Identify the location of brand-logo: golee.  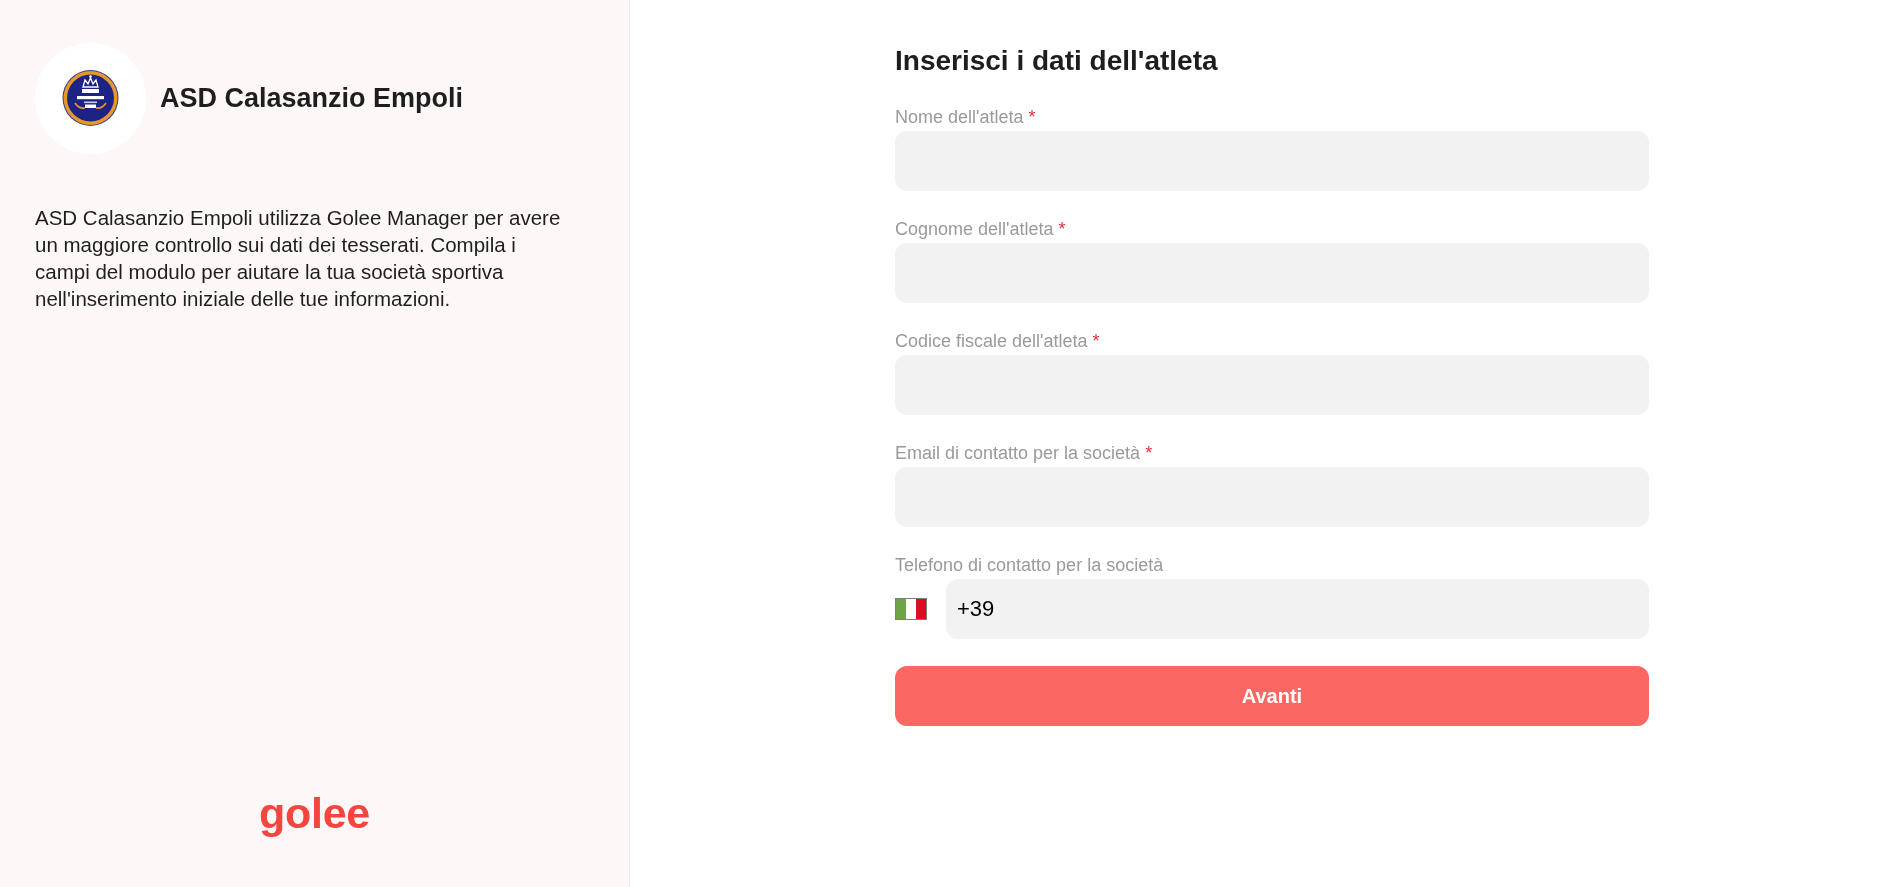
(314, 813).